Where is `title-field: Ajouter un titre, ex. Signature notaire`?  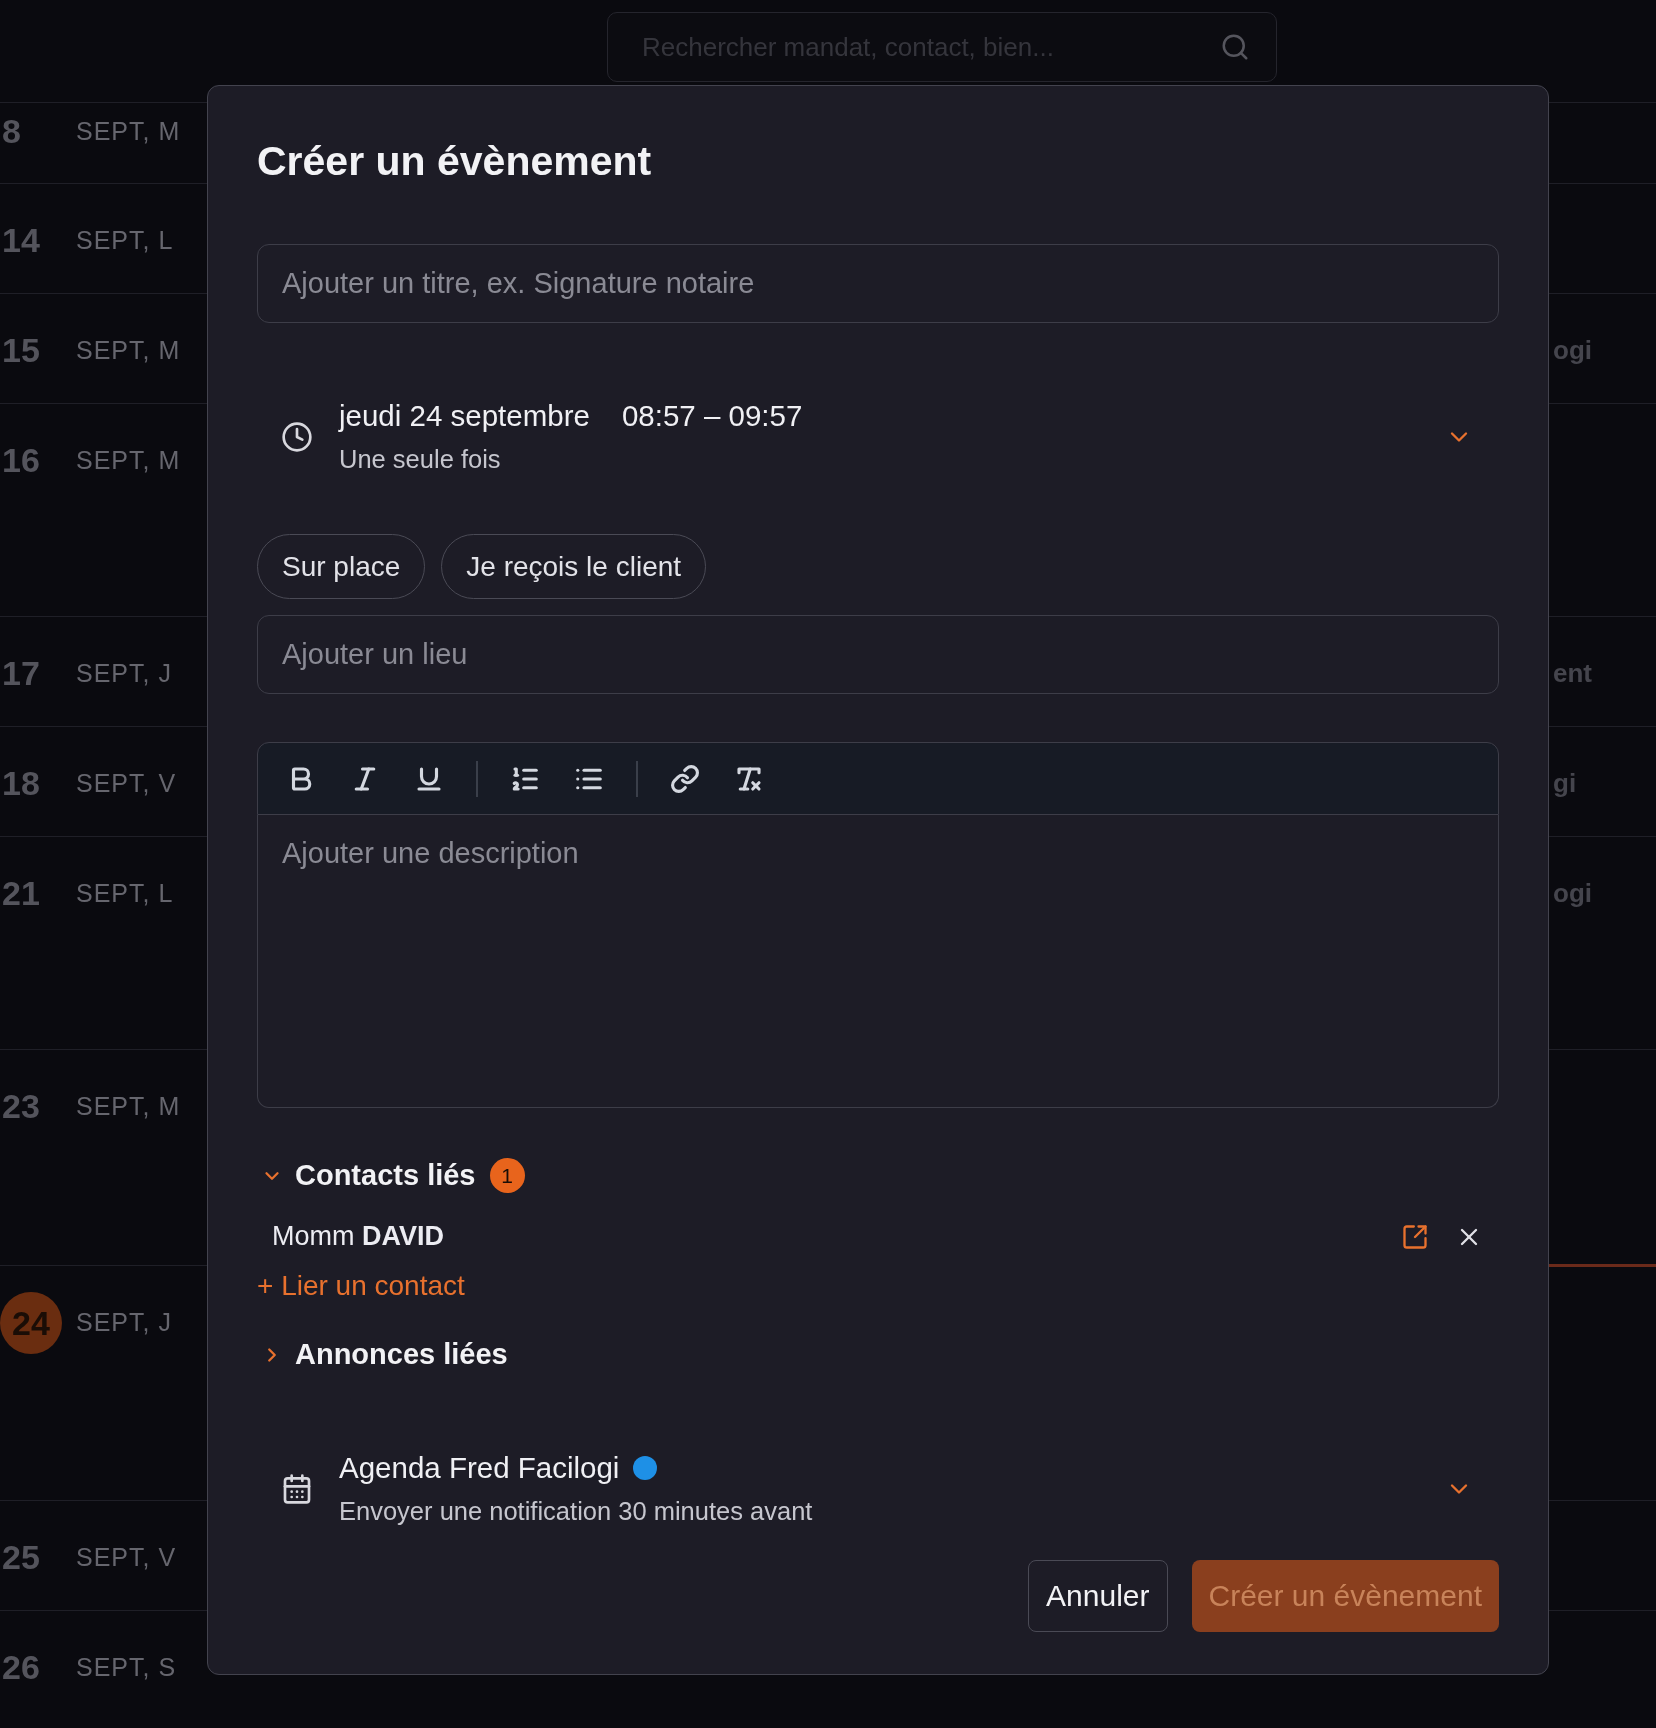 title-field: Ajouter un titre, ex. Signature notaire is located at coordinates (878, 283).